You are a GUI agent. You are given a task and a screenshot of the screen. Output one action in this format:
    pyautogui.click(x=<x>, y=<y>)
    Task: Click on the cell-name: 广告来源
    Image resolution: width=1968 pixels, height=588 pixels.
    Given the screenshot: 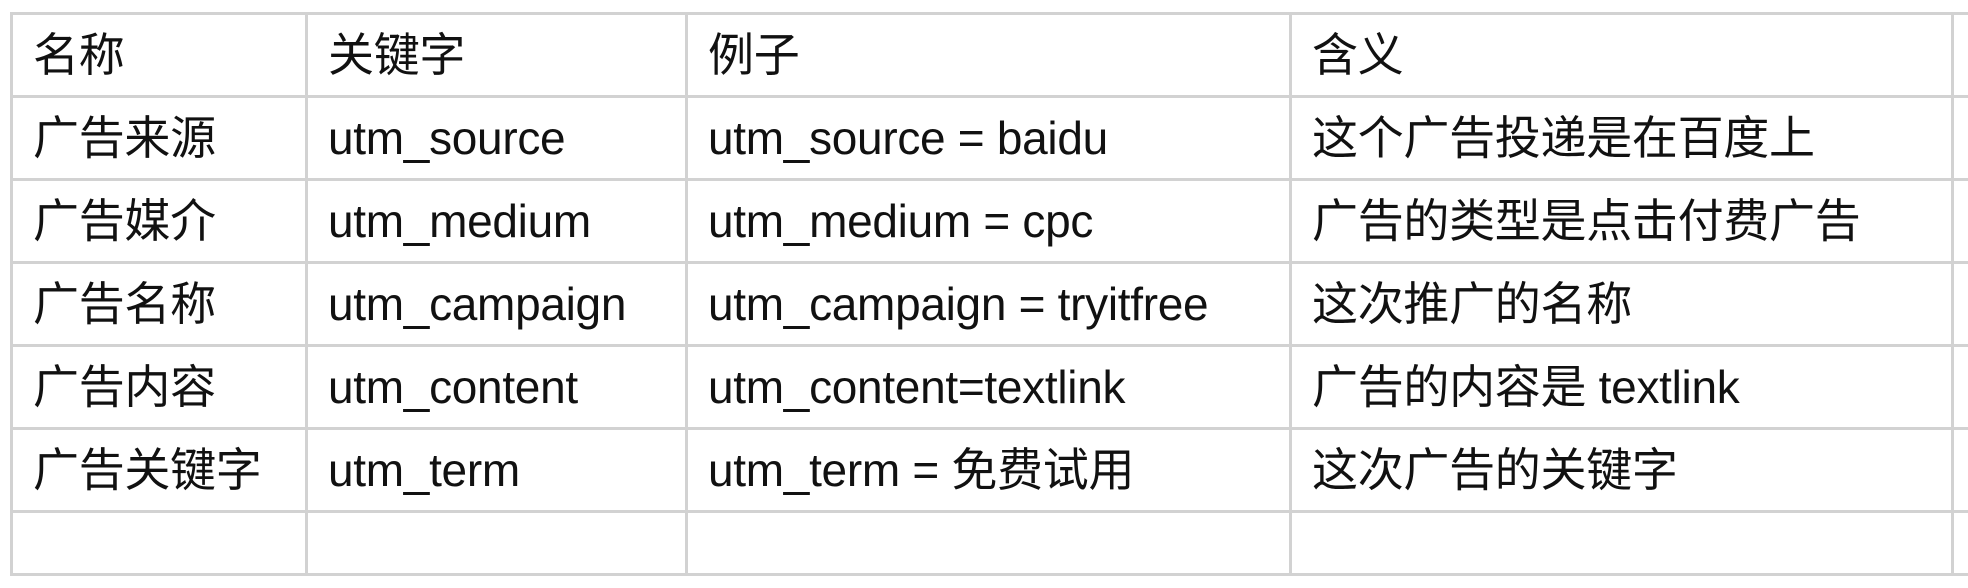 What is the action you would take?
    pyautogui.click(x=159, y=138)
    